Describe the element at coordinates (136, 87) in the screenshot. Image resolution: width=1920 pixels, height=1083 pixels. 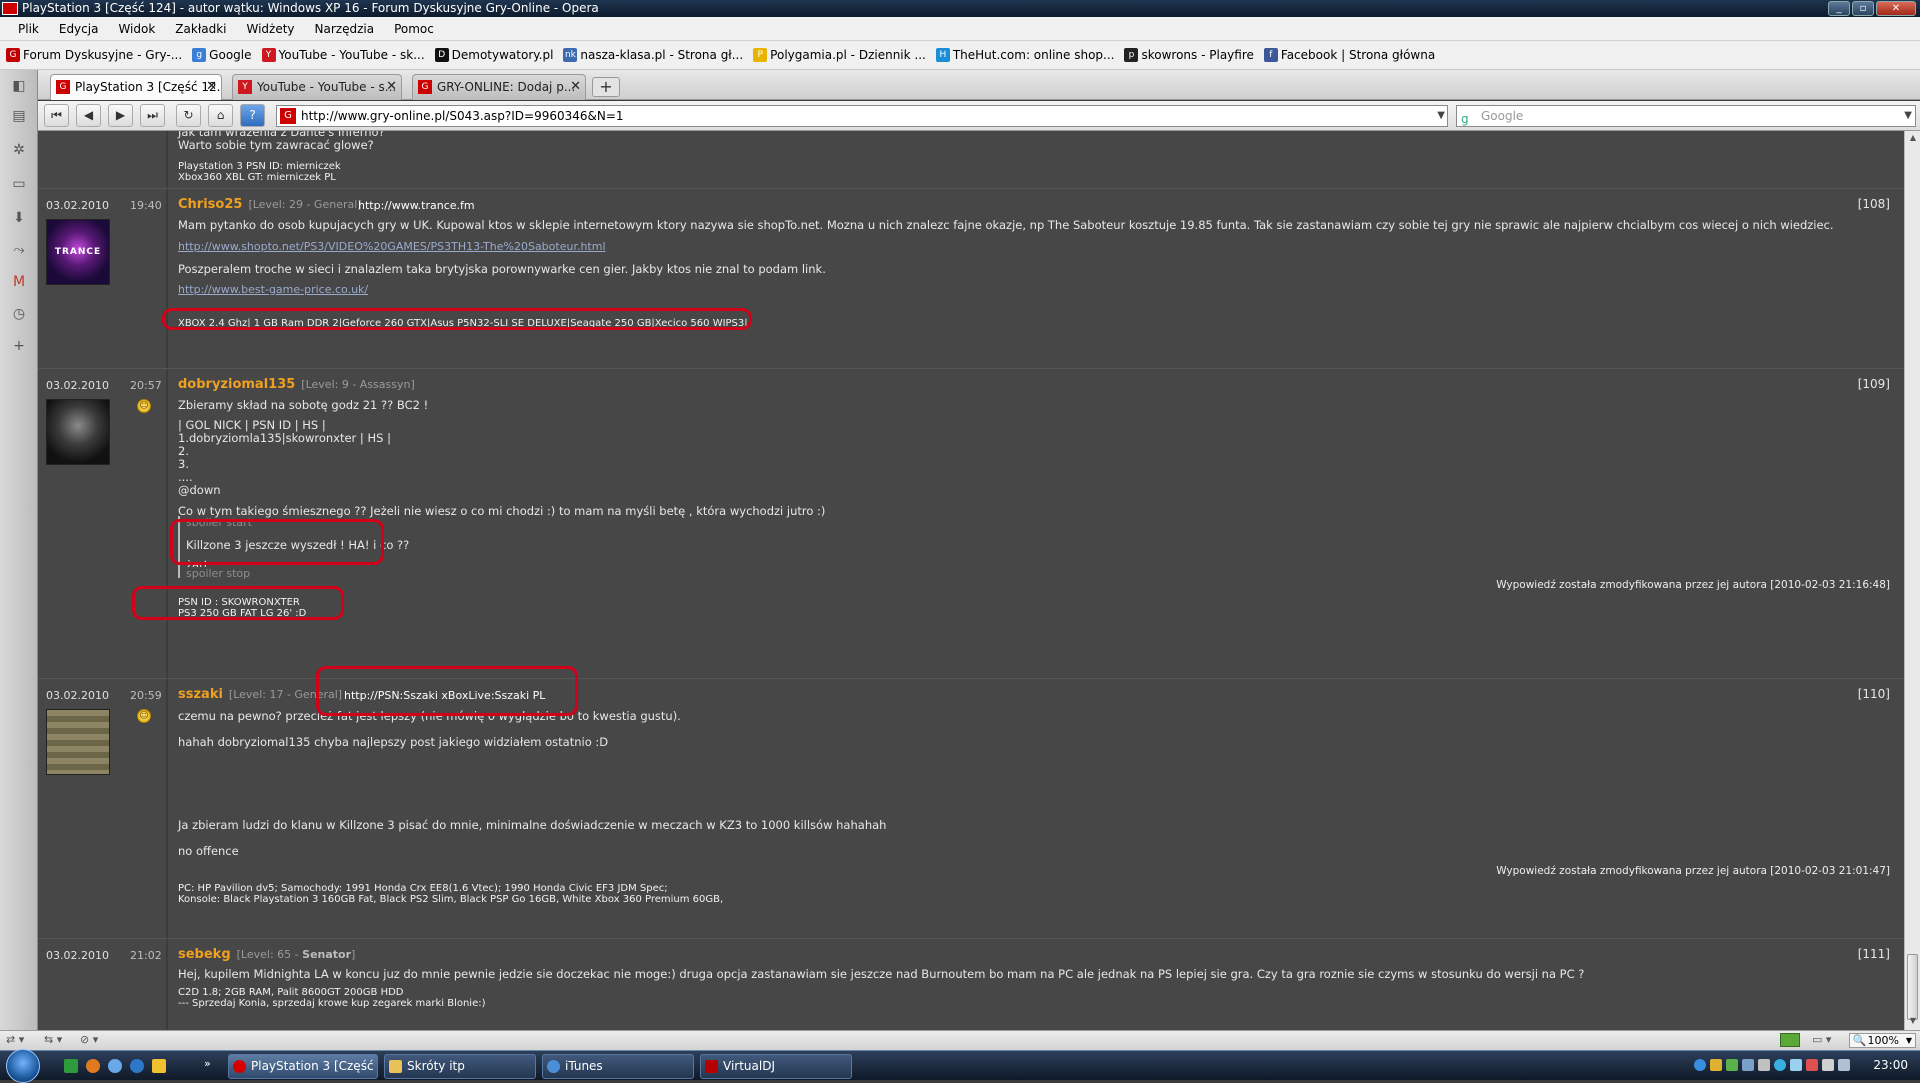
I see `tab-playstation-forum: G PlayStation 3 [Część 12... ✕` at that location.